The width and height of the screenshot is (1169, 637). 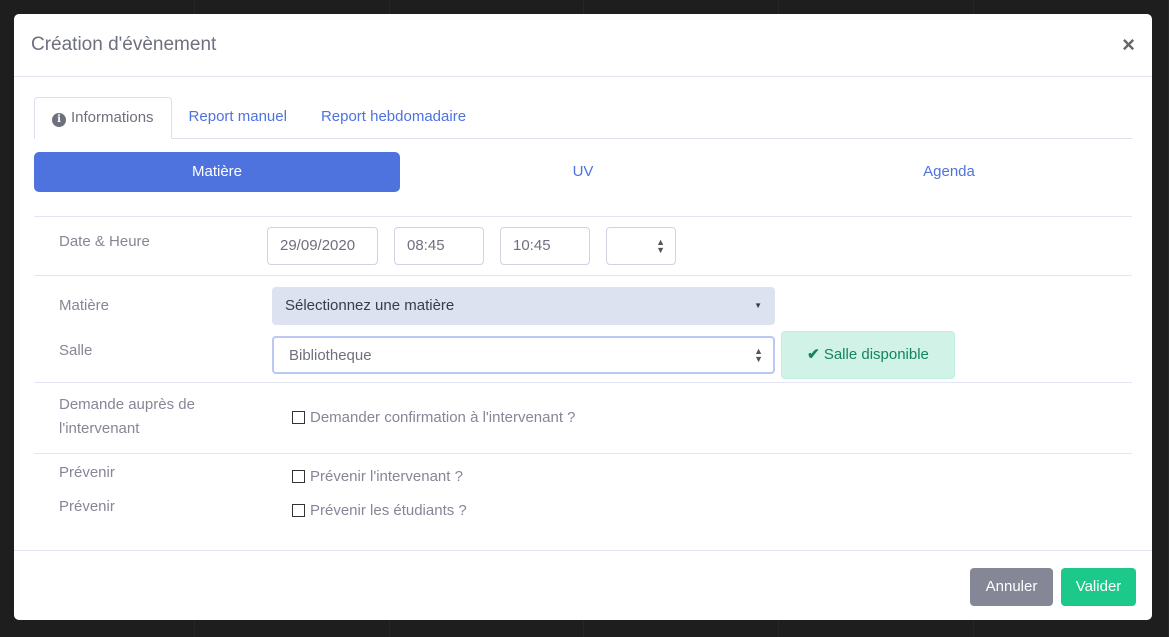 What do you see at coordinates (813, 354) in the screenshot?
I see `check-icon: ✔` at bounding box center [813, 354].